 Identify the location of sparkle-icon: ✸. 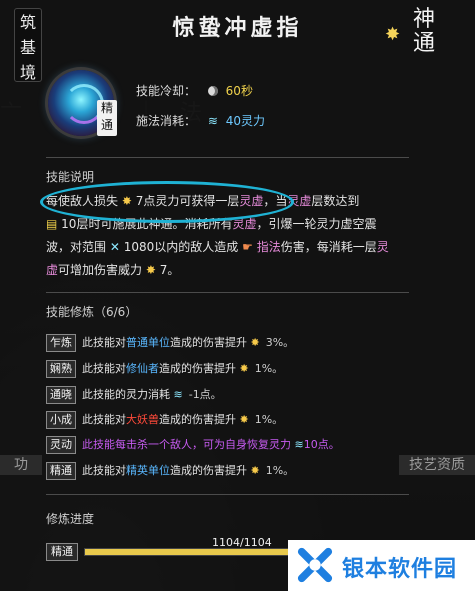
(393, 34).